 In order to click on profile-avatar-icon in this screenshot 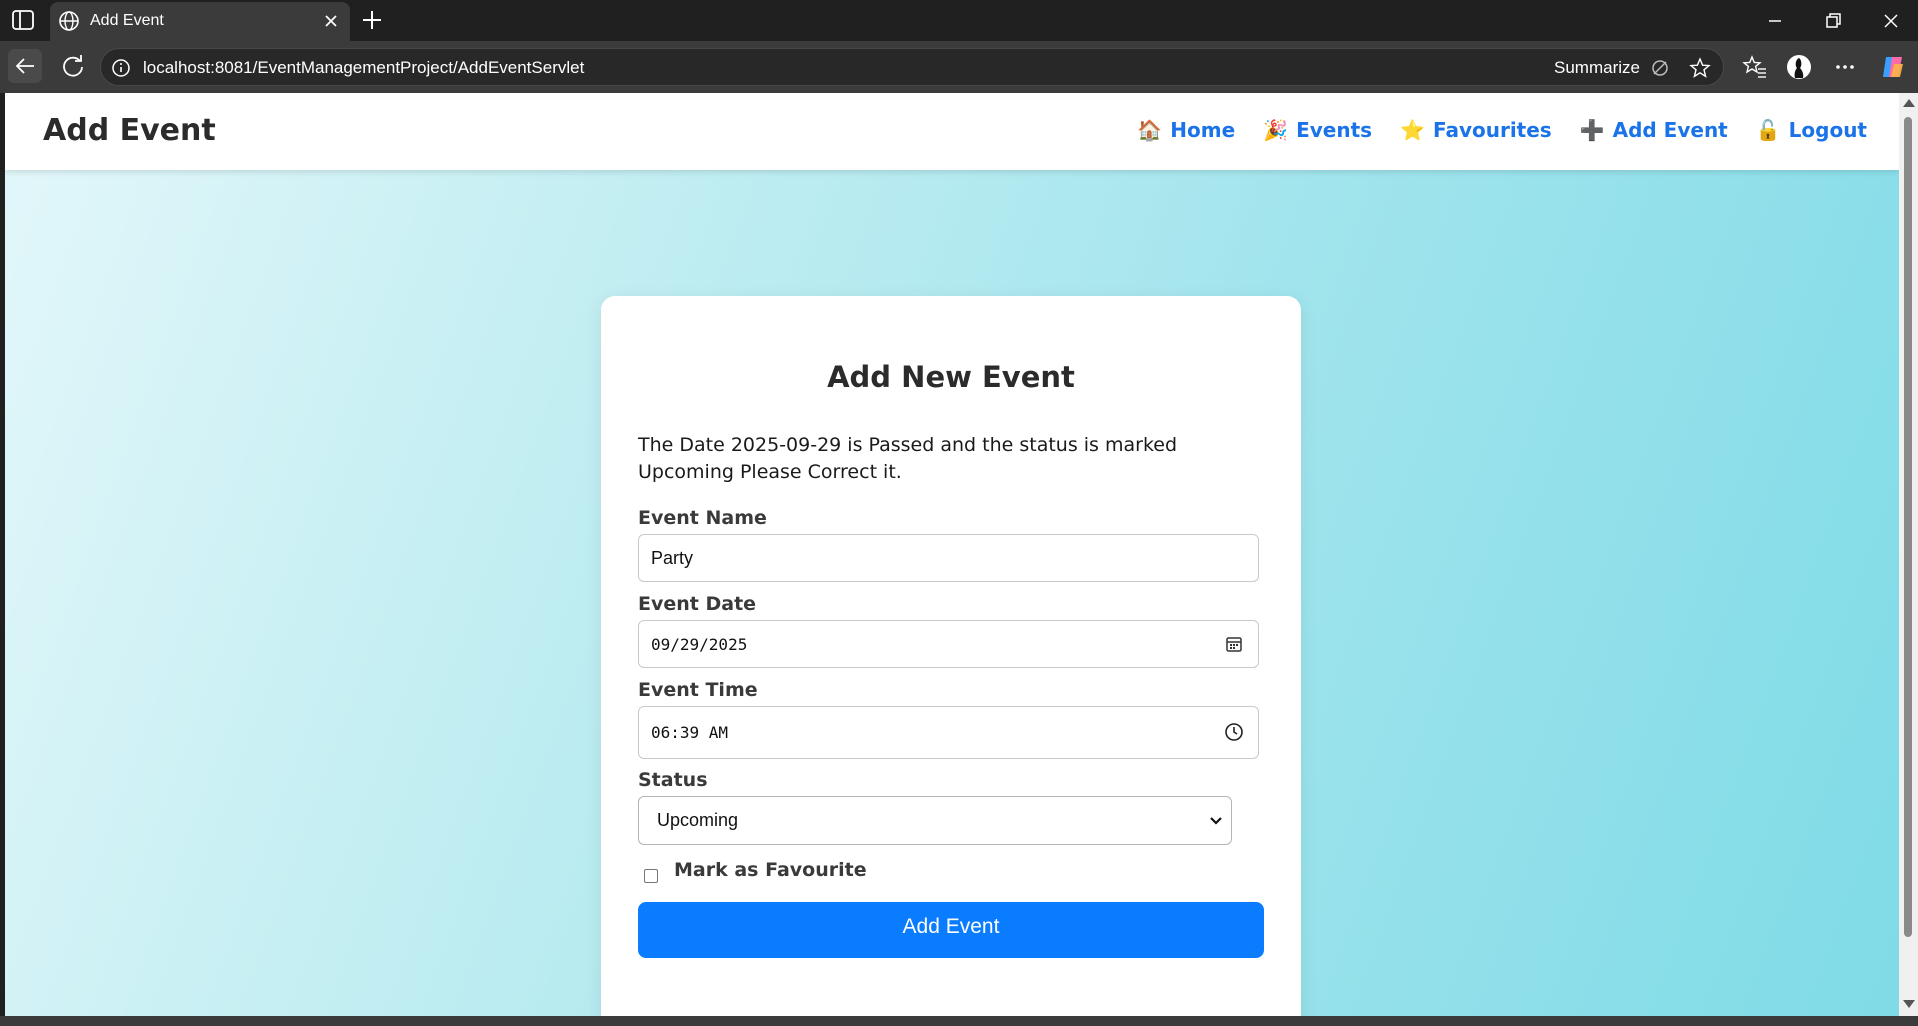, I will do `click(1799, 67)`.